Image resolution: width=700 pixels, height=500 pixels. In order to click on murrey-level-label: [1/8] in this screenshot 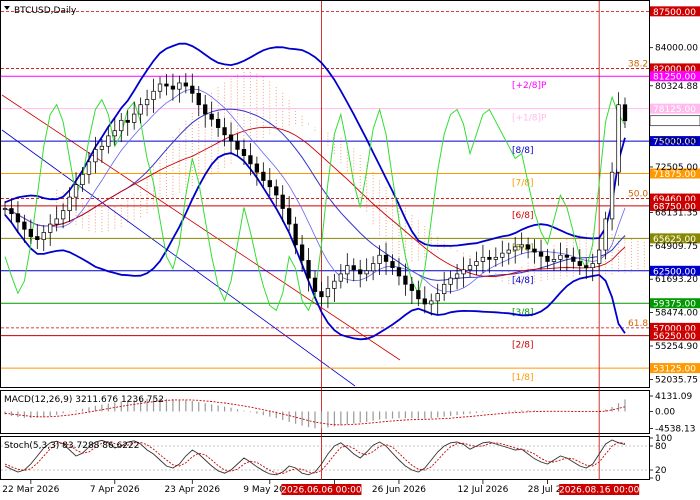, I will do `click(523, 378)`.